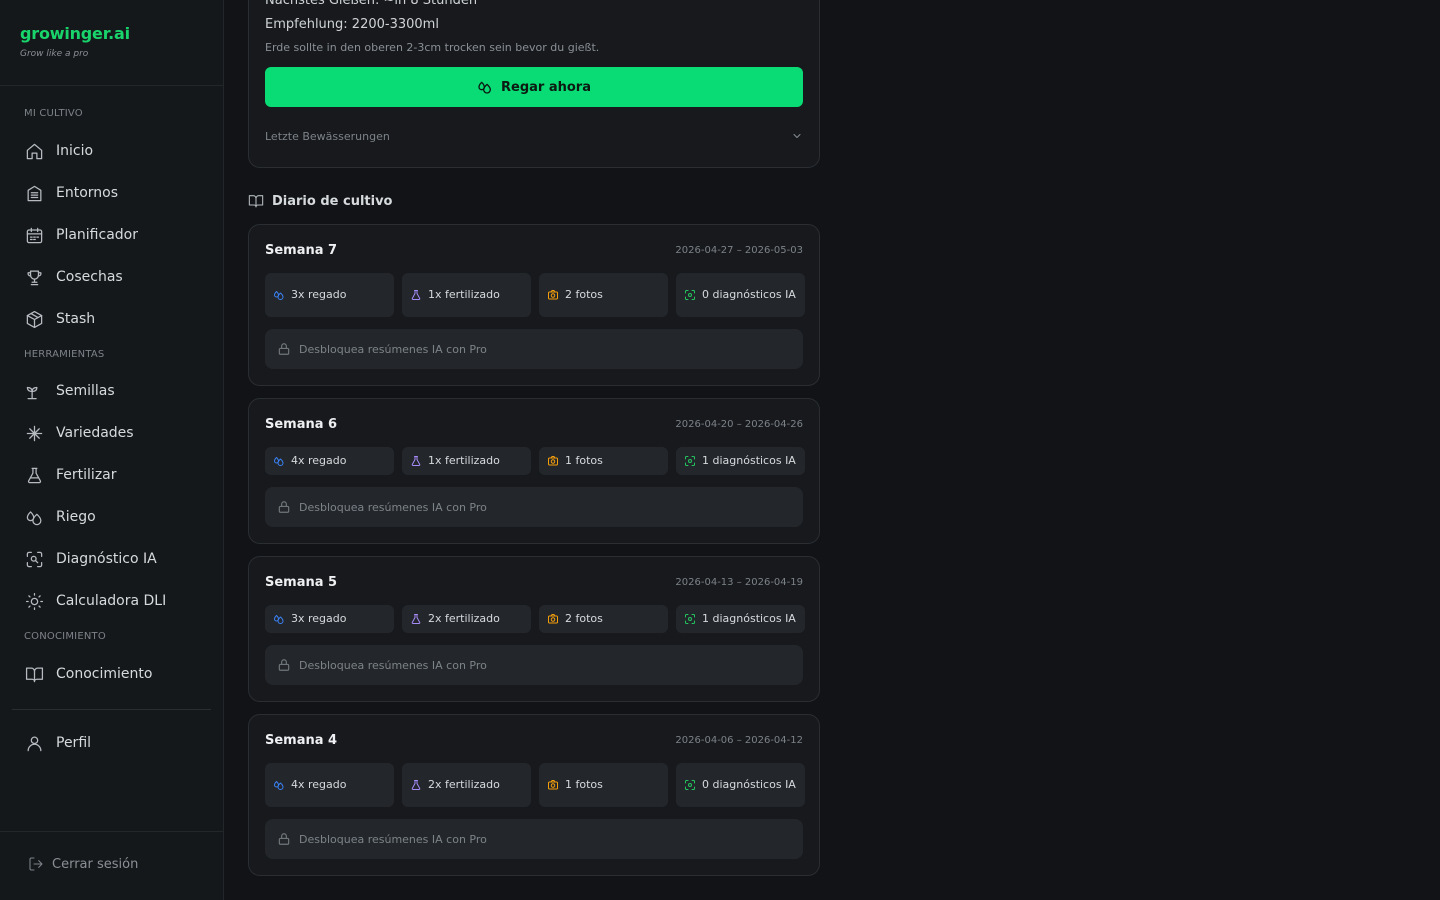 This screenshot has width=1440, height=900. I want to click on sidebar-item-calculadora-dli: Calculadora DLI, so click(95, 601).